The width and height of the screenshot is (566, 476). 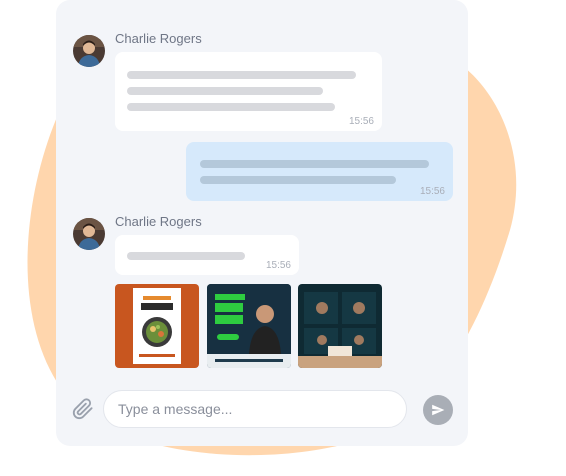 What do you see at coordinates (319, 171) in the screenshot?
I see `outgoing-message-bubble: 15:56` at bounding box center [319, 171].